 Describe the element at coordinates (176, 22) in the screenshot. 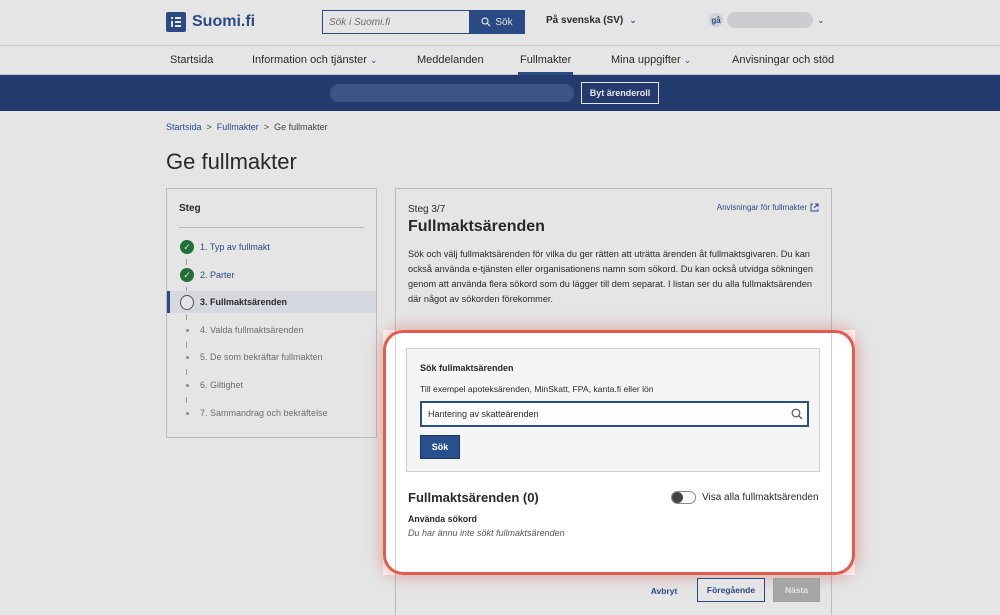

I see `suomi-logo-icon` at that location.